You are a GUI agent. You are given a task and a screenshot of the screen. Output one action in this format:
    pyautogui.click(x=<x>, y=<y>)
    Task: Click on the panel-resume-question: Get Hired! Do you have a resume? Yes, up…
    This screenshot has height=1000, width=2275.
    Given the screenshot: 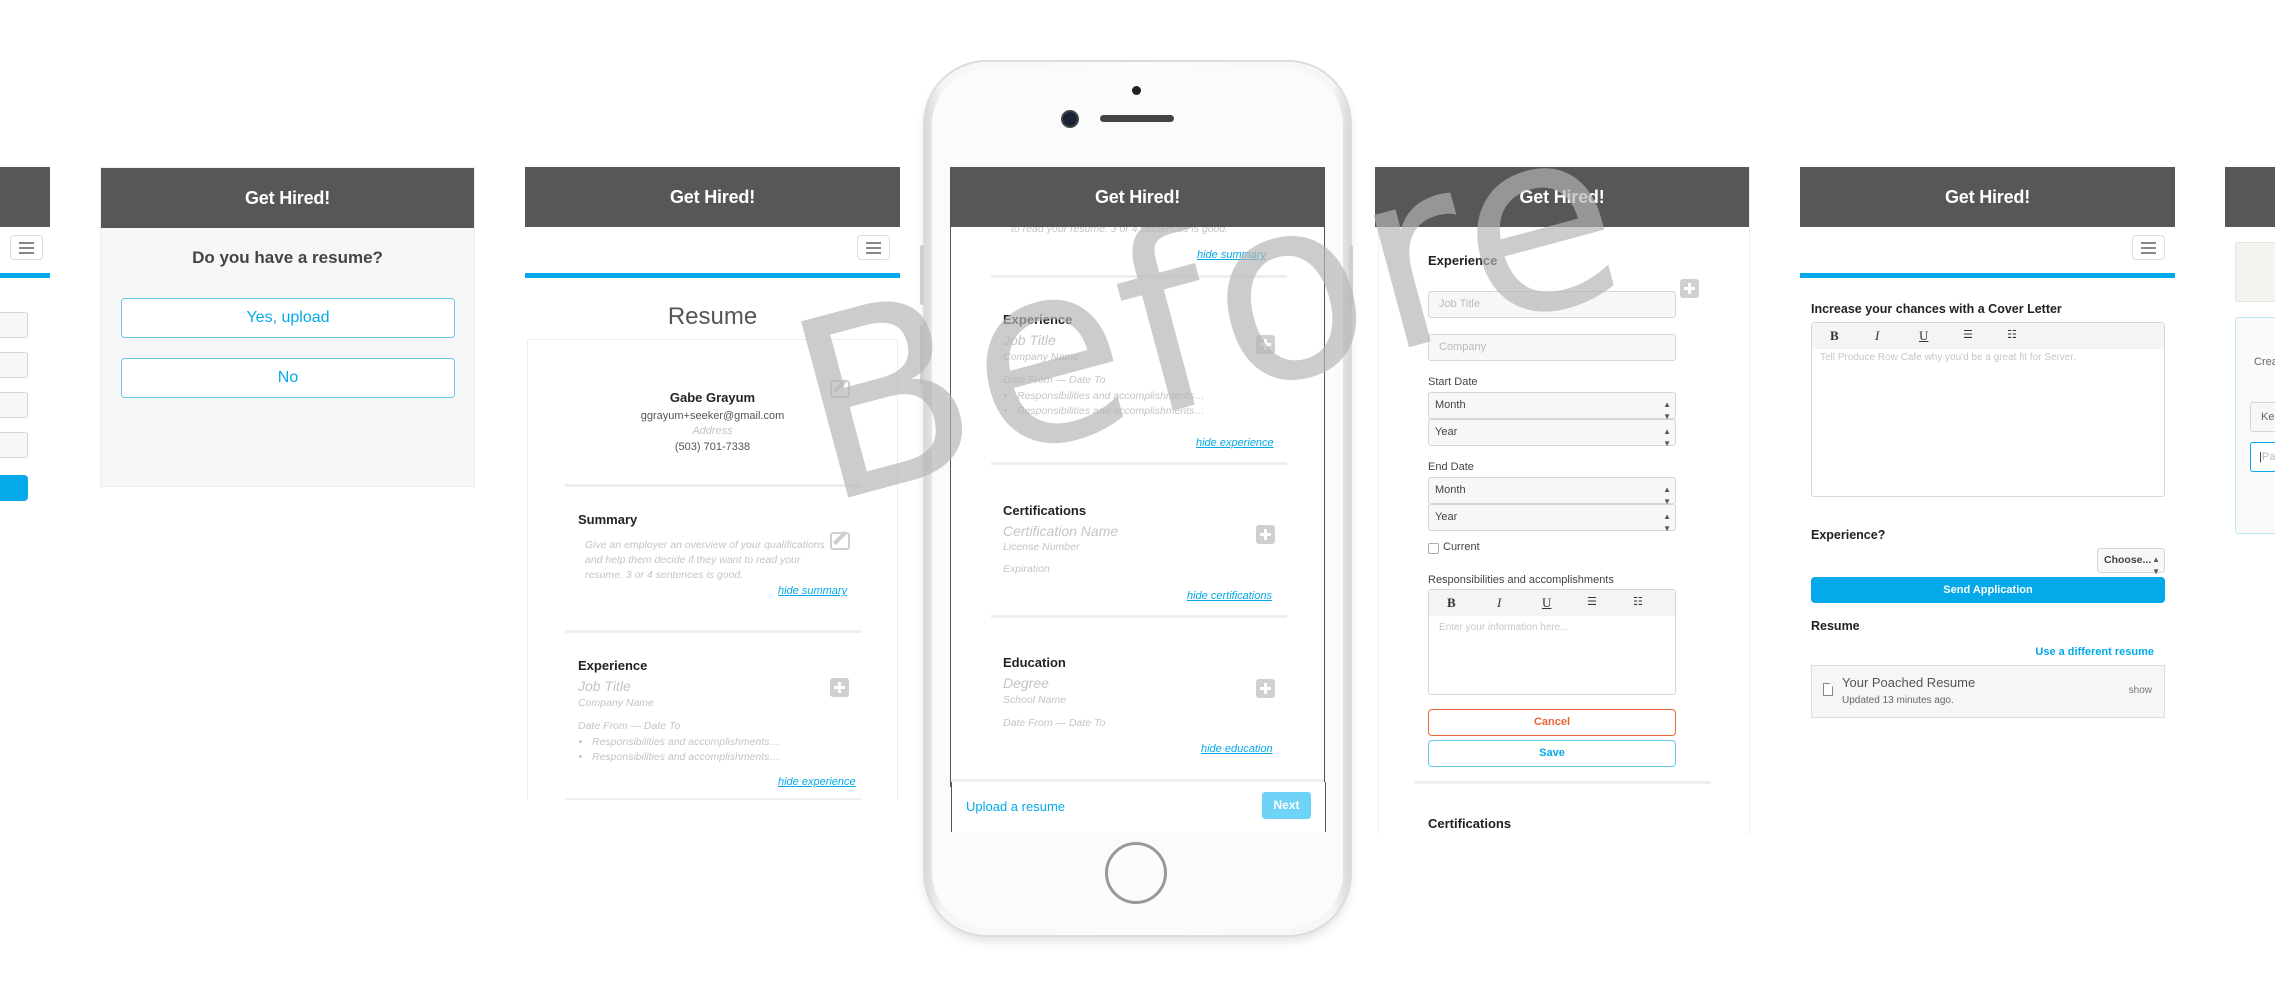 What is the action you would take?
    pyautogui.click(x=287, y=327)
    